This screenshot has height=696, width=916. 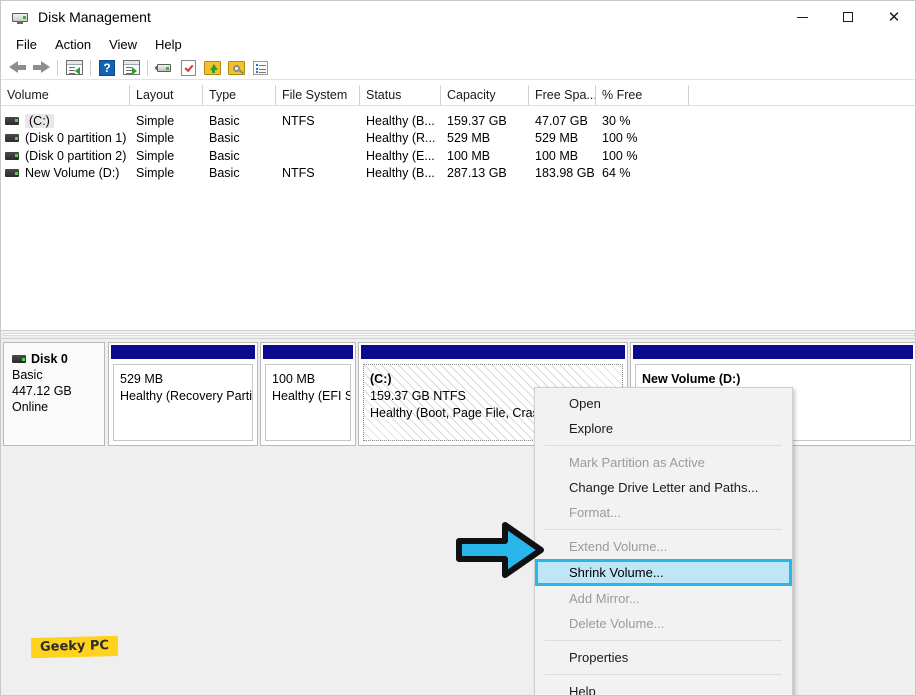 I want to click on menu-item-file: File, so click(x=26, y=44).